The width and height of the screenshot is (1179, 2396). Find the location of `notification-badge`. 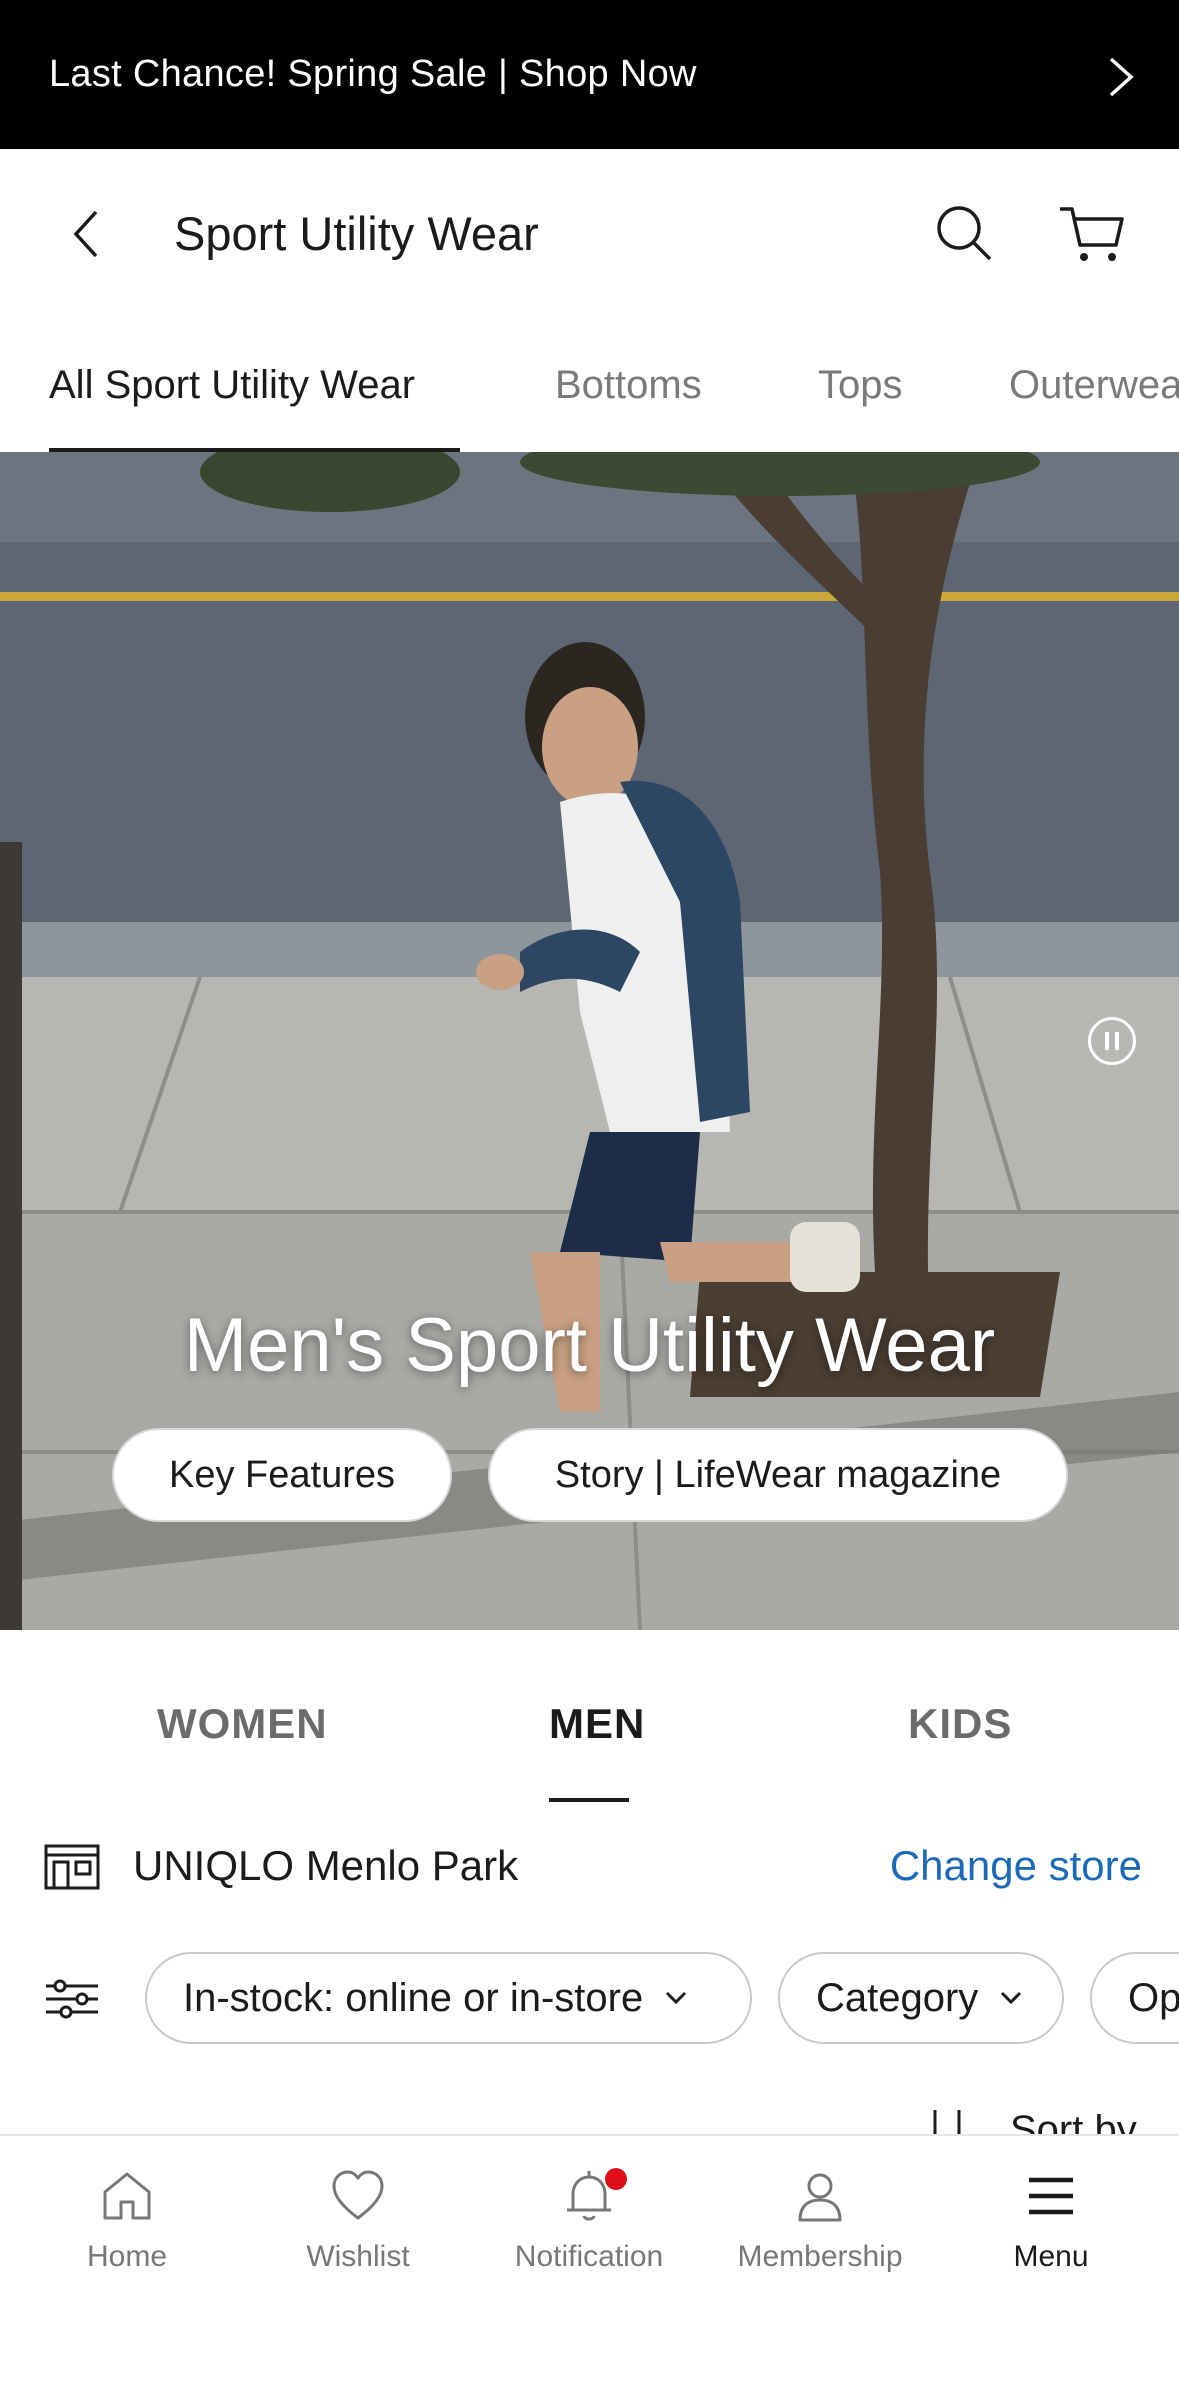

notification-badge is located at coordinates (616, 2179).